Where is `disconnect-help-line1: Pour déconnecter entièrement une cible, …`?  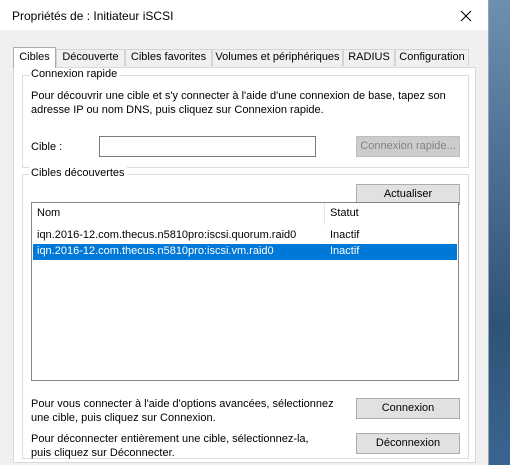
disconnect-help-line1: Pour déconnecter entièrement une cible, … is located at coordinates (170, 439).